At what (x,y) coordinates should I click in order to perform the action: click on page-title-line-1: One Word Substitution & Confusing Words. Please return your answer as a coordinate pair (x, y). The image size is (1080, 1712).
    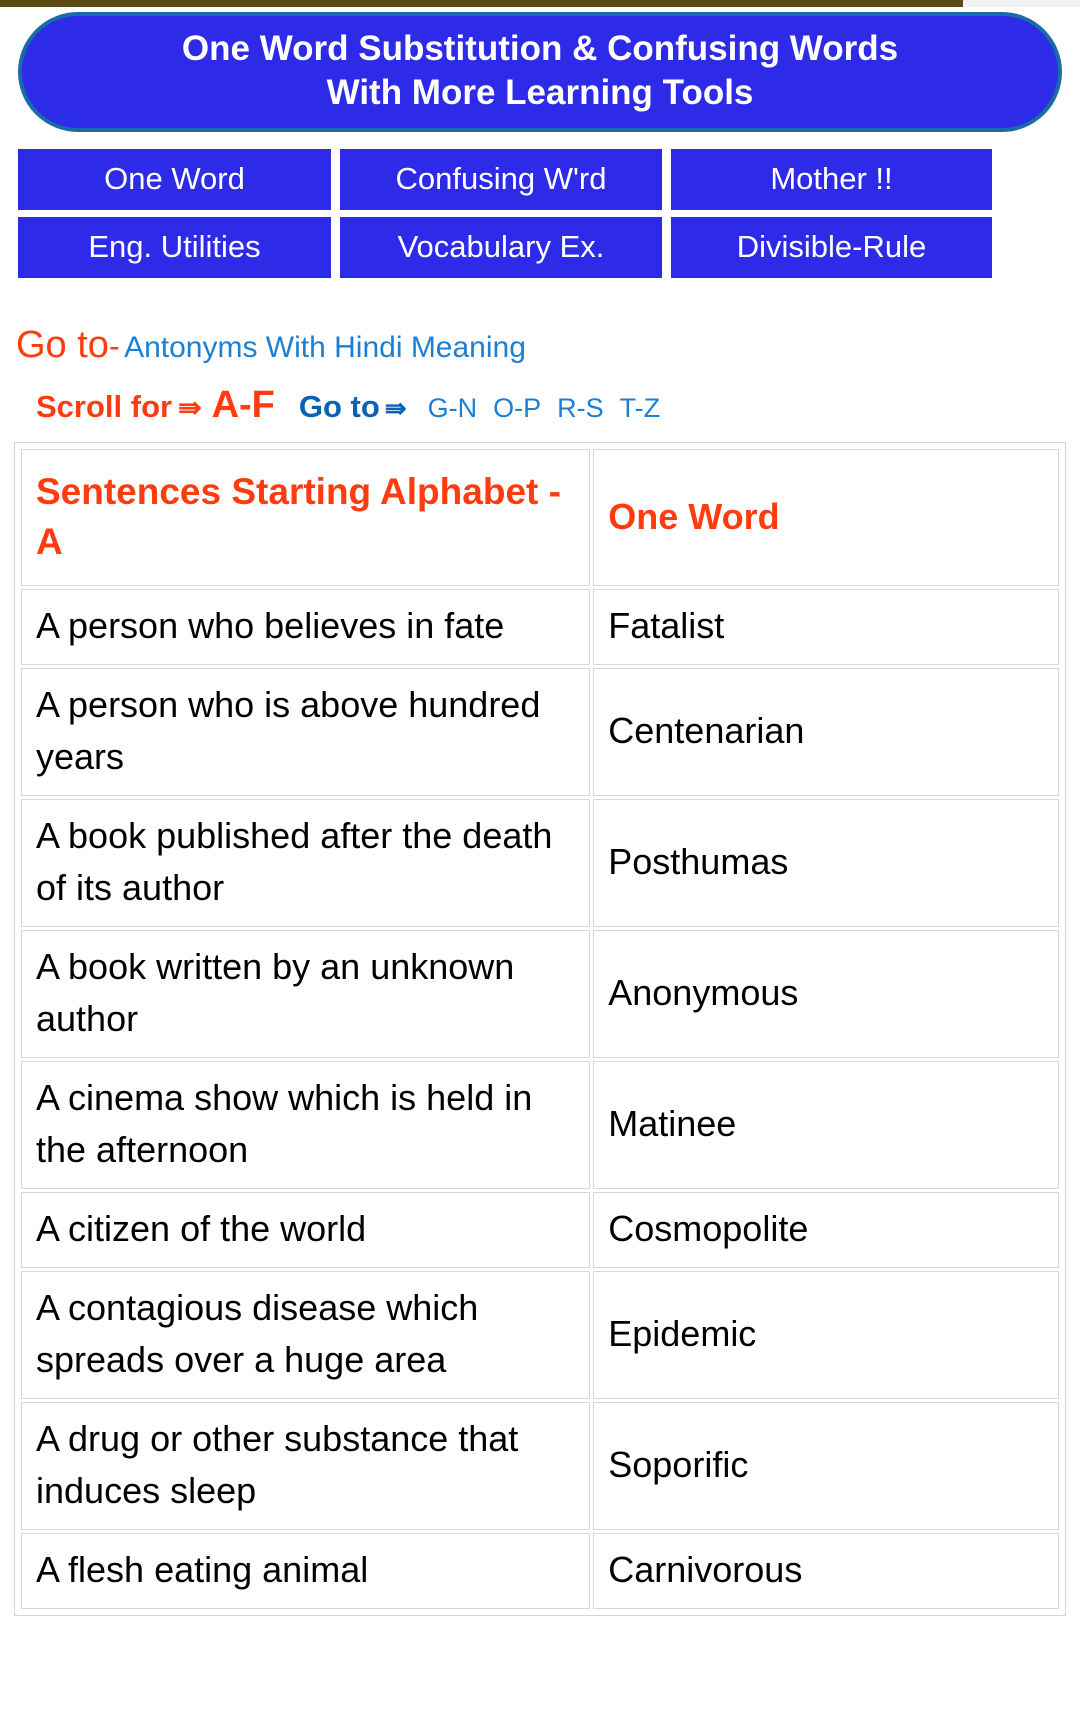
    Looking at the image, I should click on (540, 48).